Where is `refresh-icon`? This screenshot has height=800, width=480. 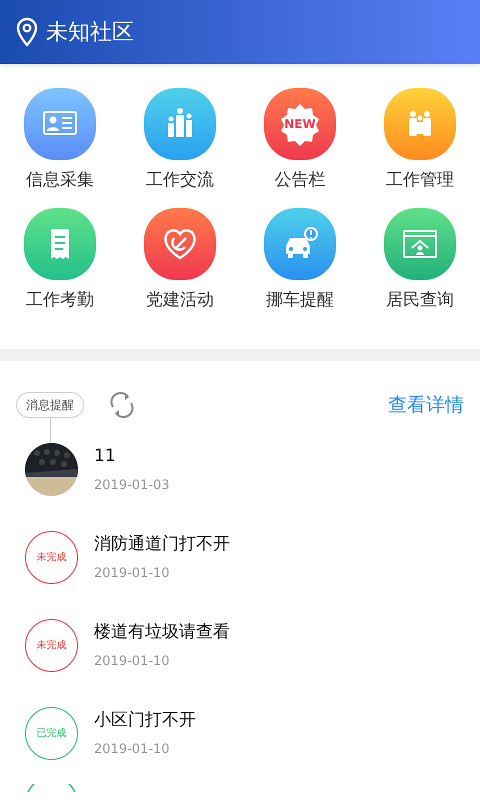 refresh-icon is located at coordinates (122, 405).